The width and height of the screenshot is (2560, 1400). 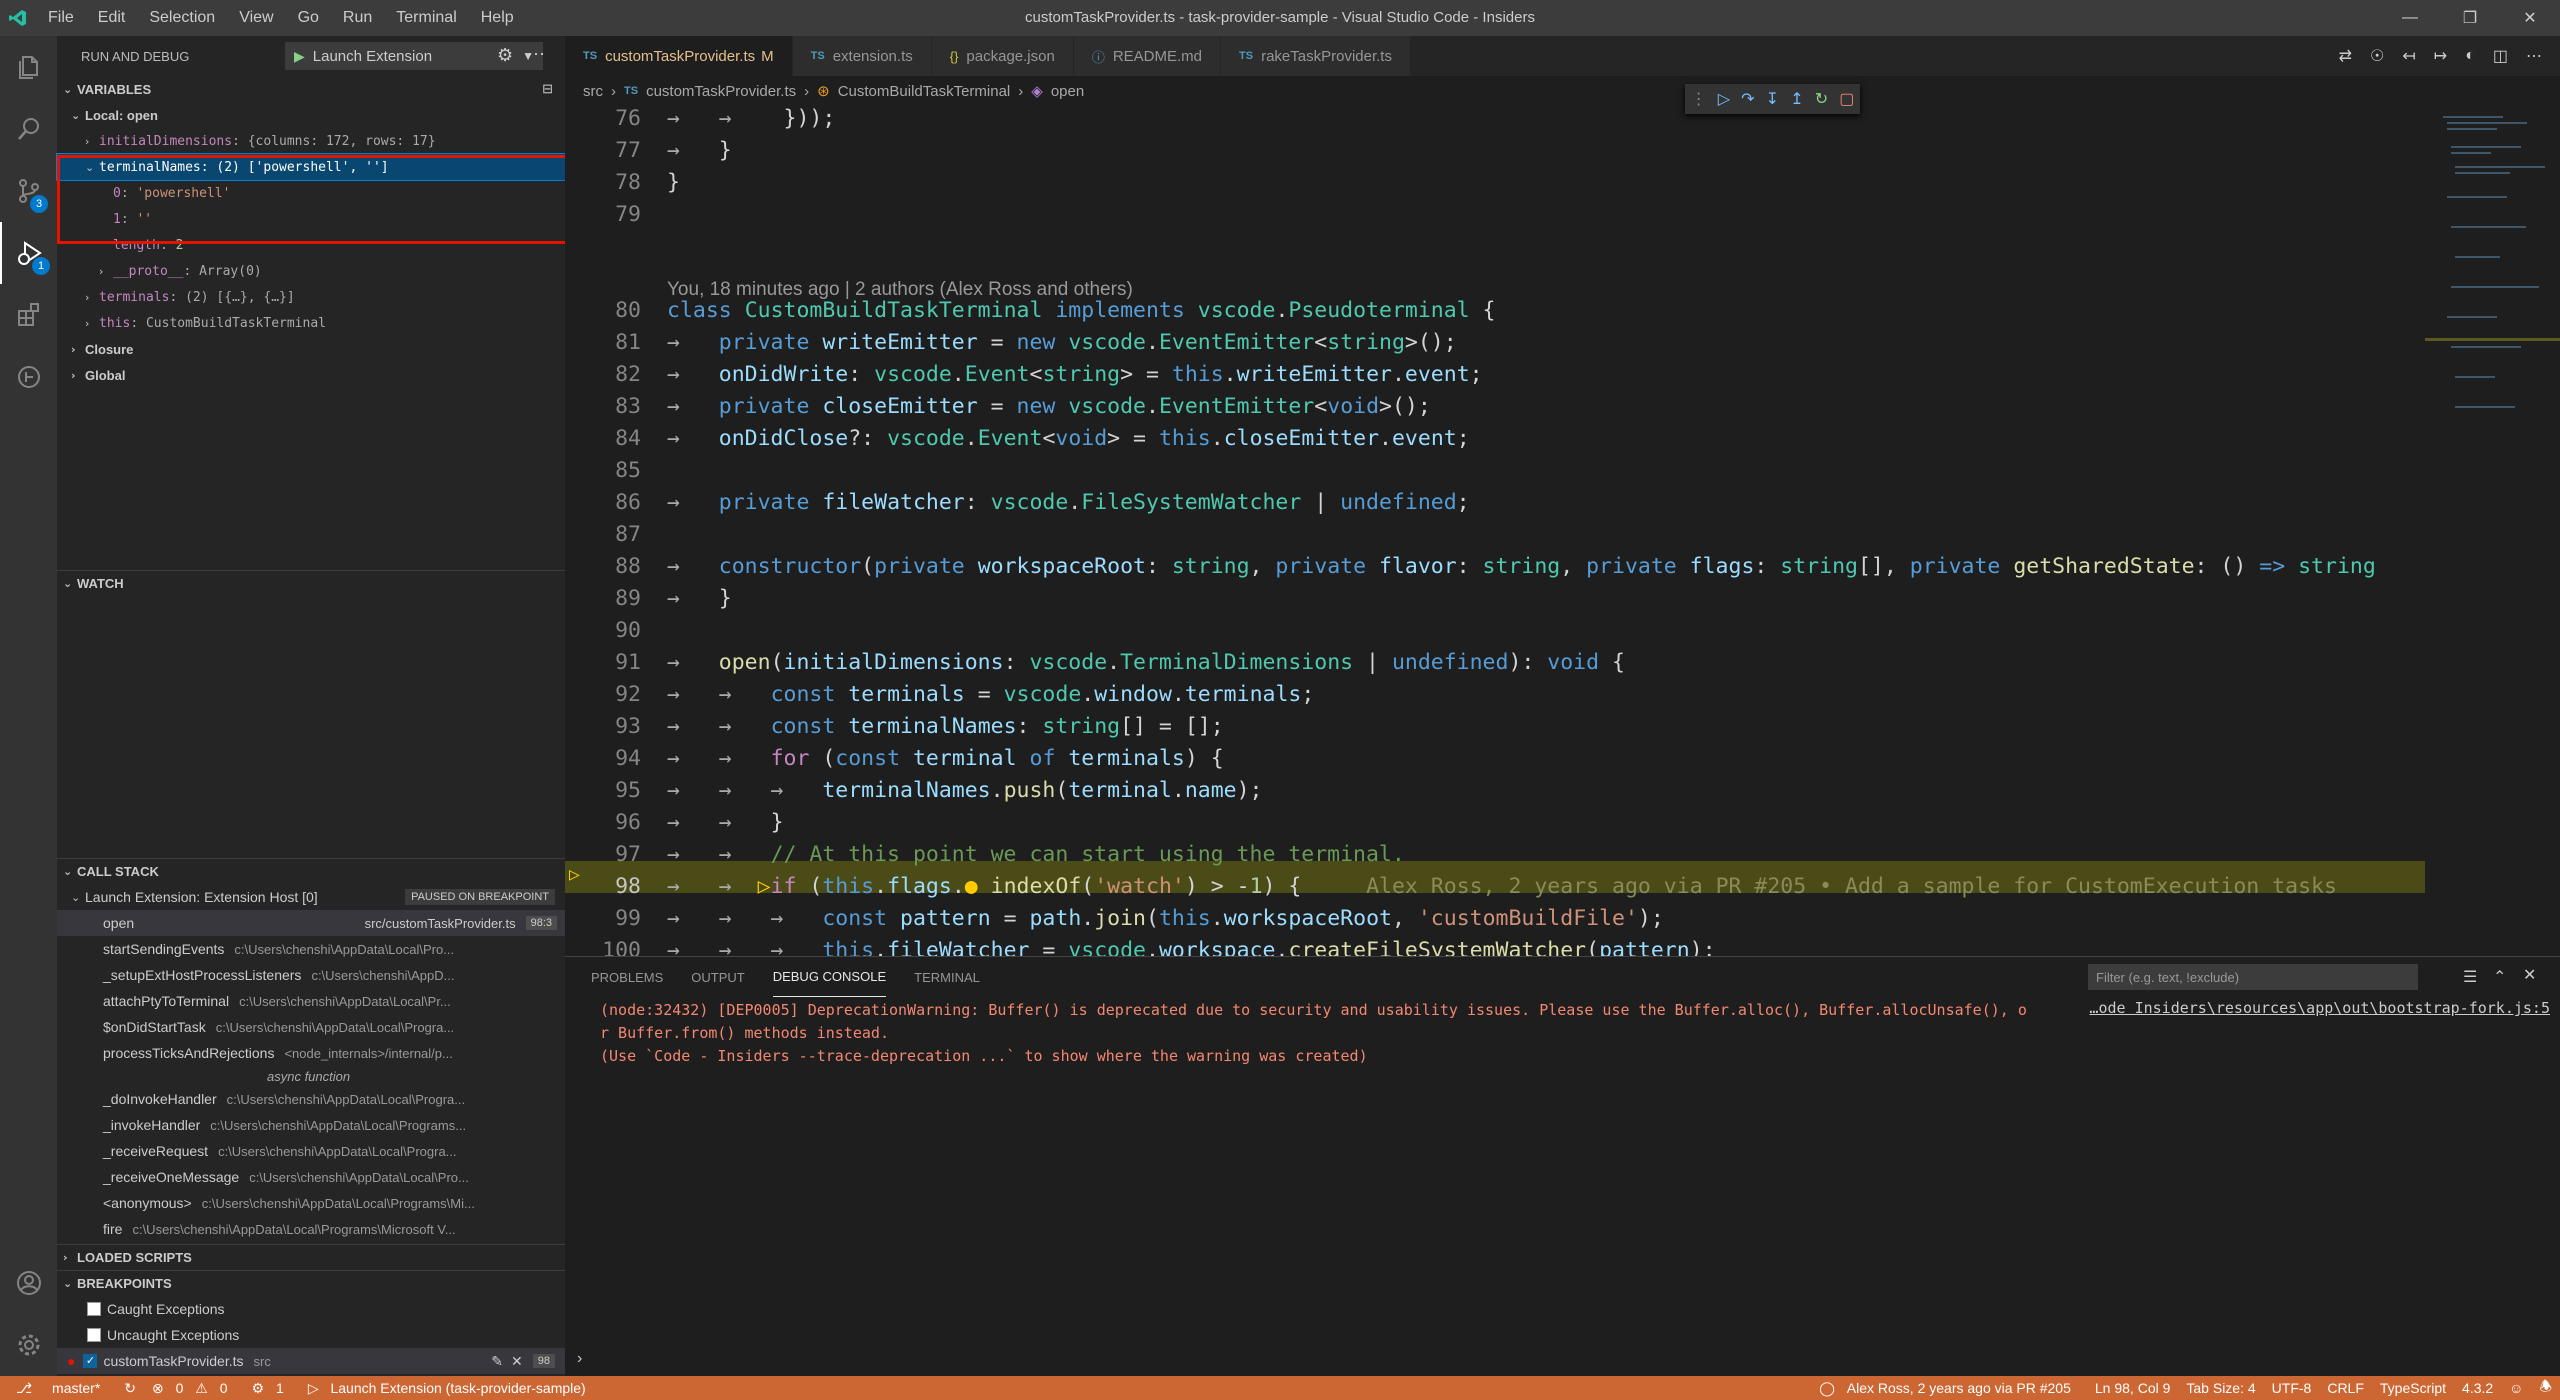 I want to click on sync-icon: ↻, so click(x=130, y=1388).